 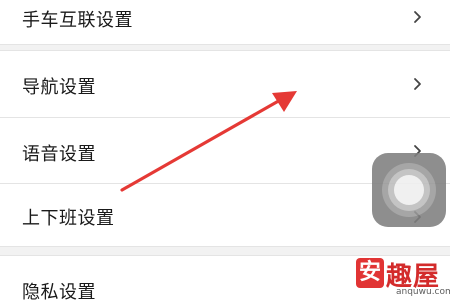 I want to click on assistive-touch-ring-inner, so click(x=409, y=190).